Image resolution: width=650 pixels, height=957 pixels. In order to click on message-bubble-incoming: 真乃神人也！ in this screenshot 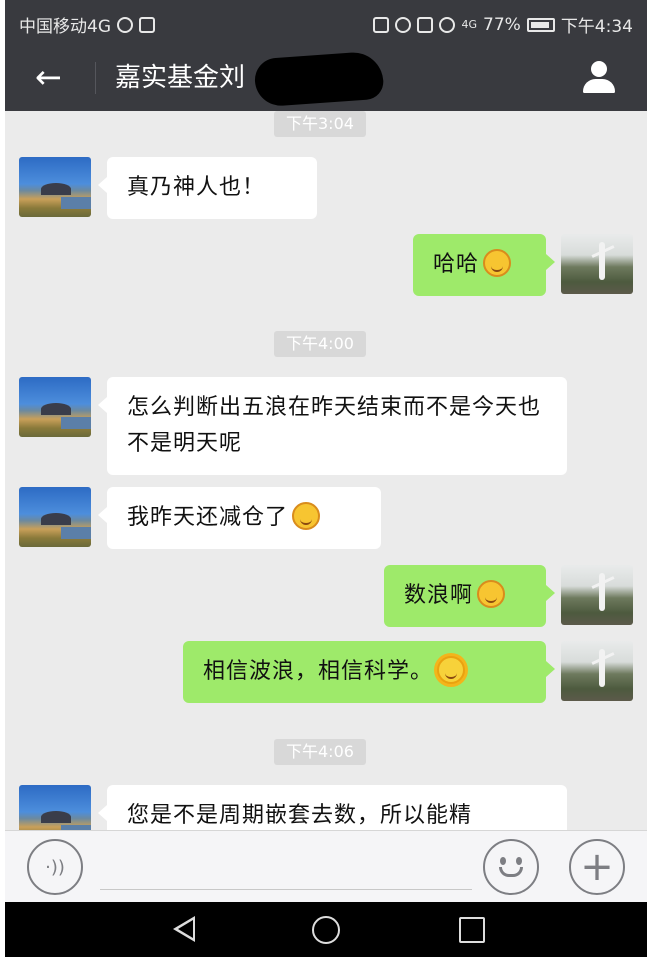, I will do `click(207, 188)`.